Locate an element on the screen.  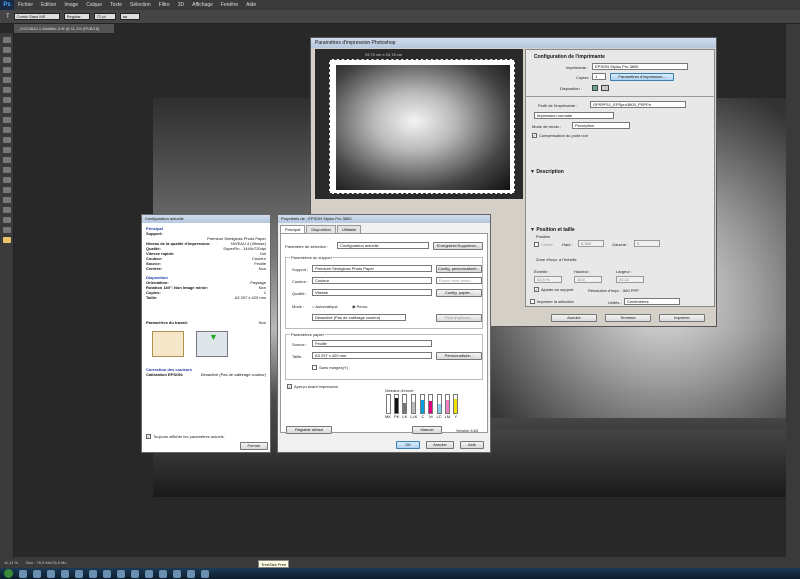
foreground-color-icon is located at coordinates (7, 240).